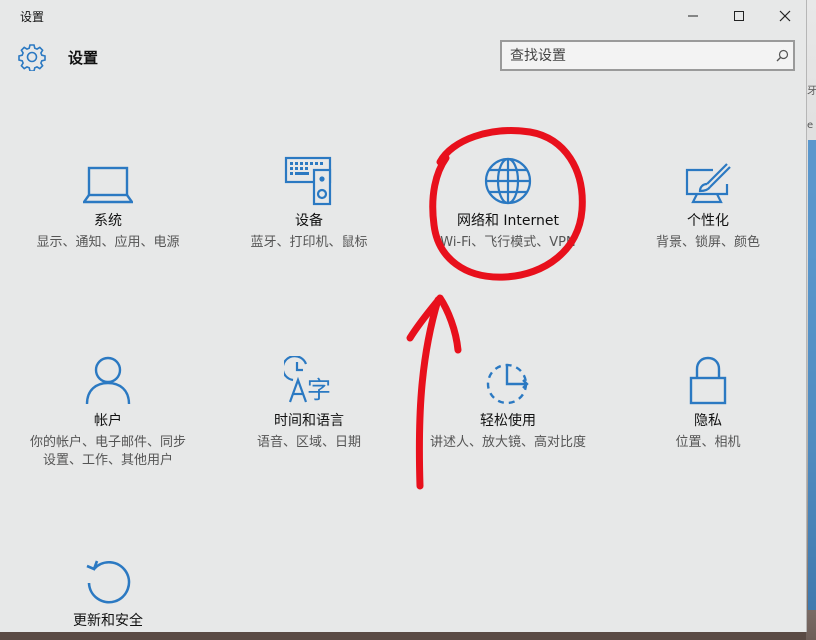 This screenshot has width=816, height=640. Describe the element at coordinates (108, 185) in the screenshot. I see `monitor-icon` at that location.